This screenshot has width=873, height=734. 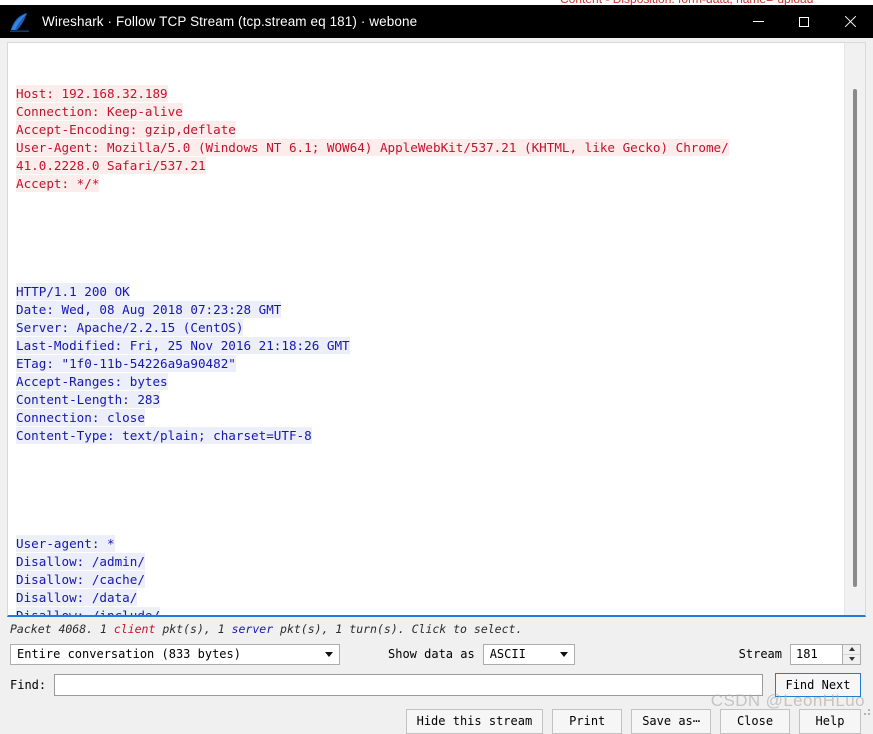 I want to click on response-line-text: Content-Length: 283, so click(x=88, y=399).